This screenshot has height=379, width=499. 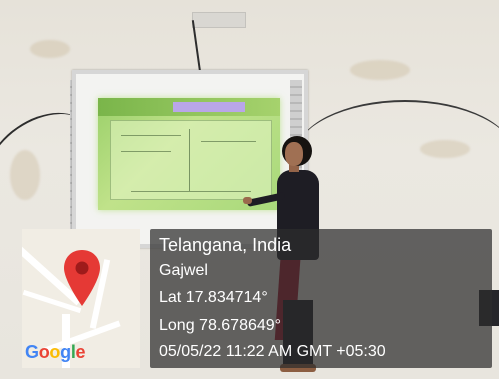 I want to click on latitude-value: Lat 17.834714°, so click(x=213, y=297).